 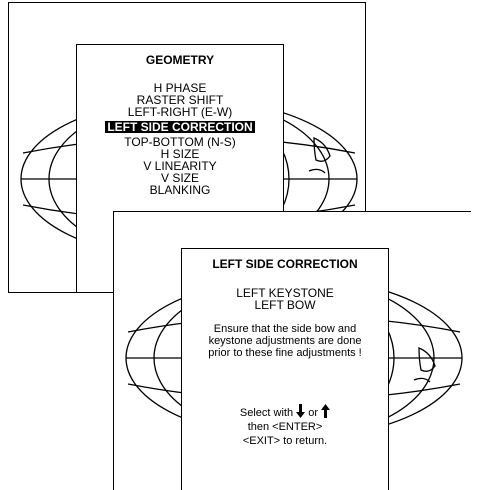 I want to click on exit-line: <EXIT> to return., so click(x=285, y=441).